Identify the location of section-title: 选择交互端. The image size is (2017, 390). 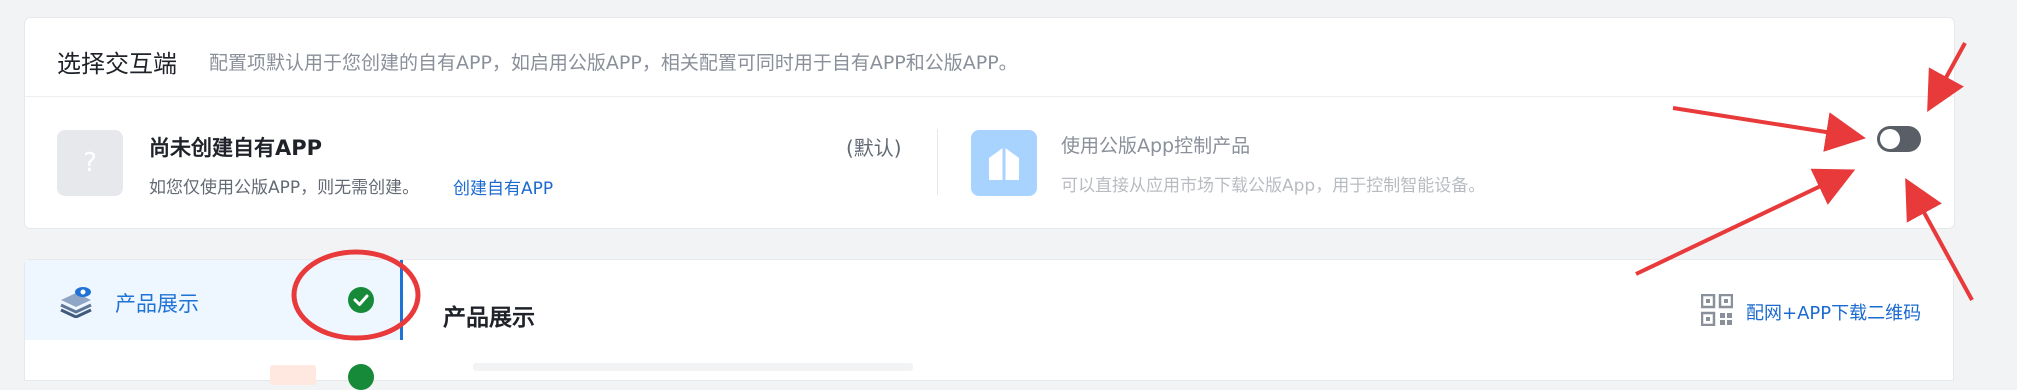
(117, 64).